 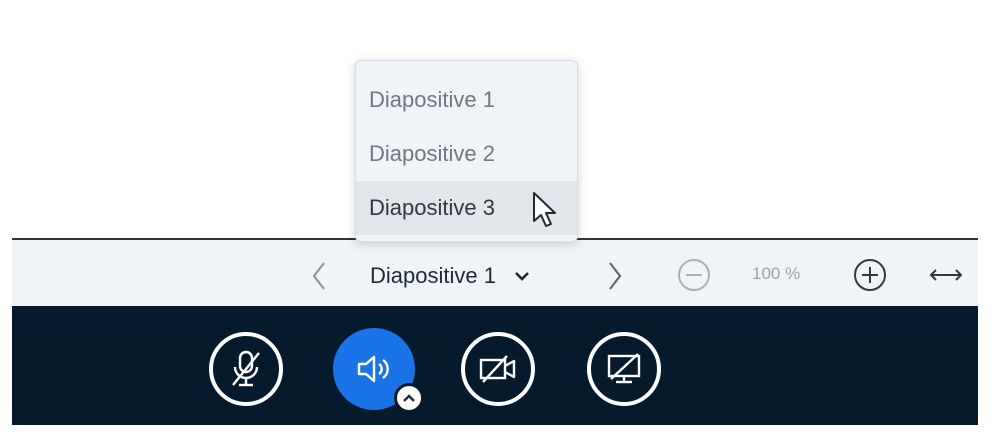 I want to click on audio-options-button, so click(x=409, y=398).